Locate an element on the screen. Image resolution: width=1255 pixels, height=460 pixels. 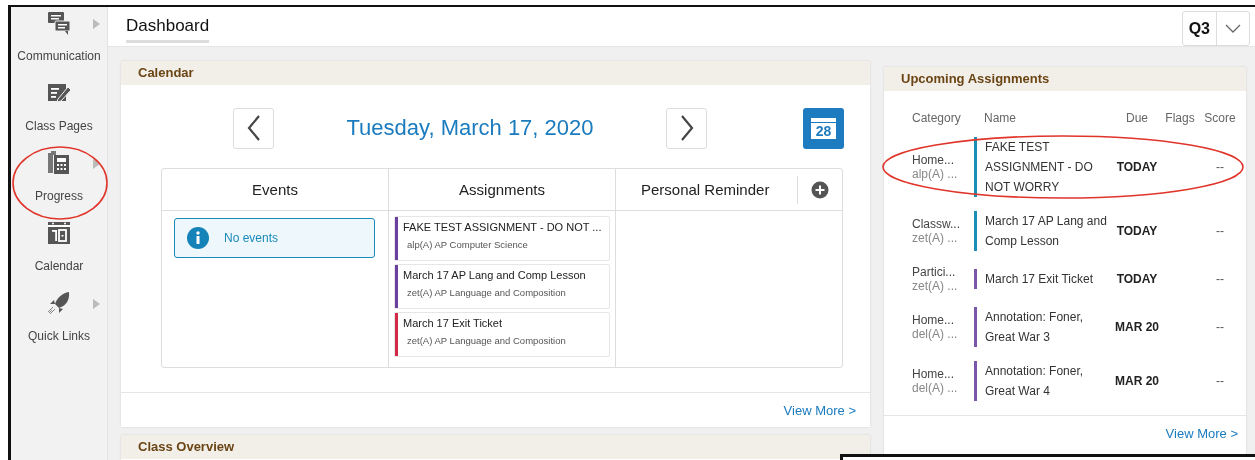
sidebar-item: Progress is located at coordinates (59, 186).